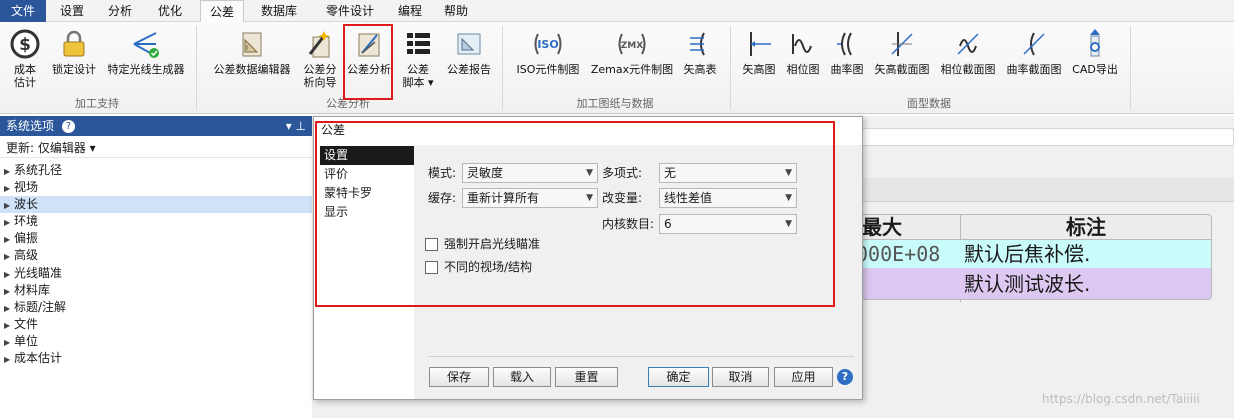 This screenshot has height=418, width=1234. What do you see at coordinates (760, 44) in the screenshot?
I see `sag-plot-icon` at bounding box center [760, 44].